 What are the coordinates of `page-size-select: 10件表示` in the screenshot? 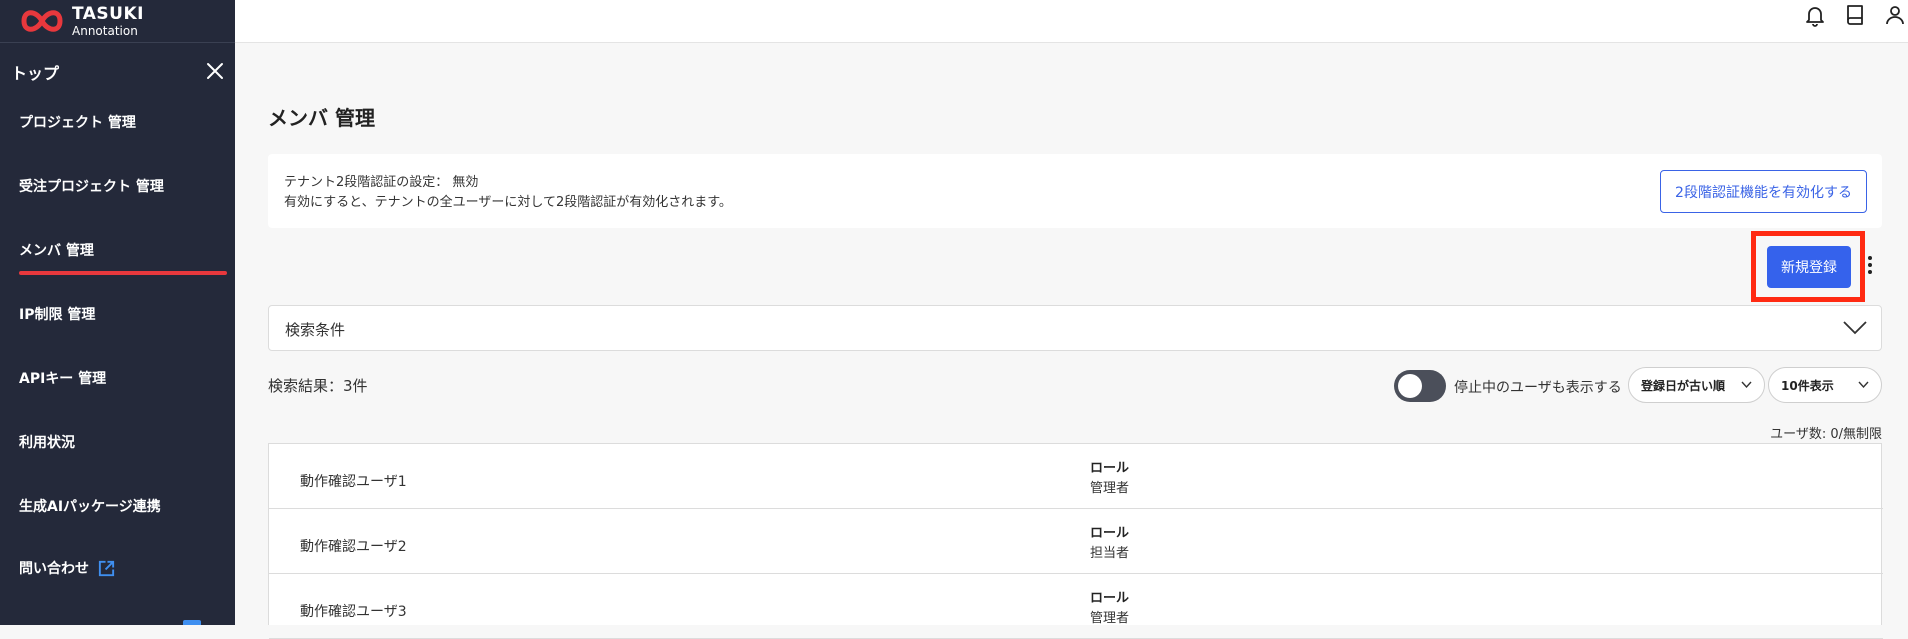 It's located at (1825, 385).